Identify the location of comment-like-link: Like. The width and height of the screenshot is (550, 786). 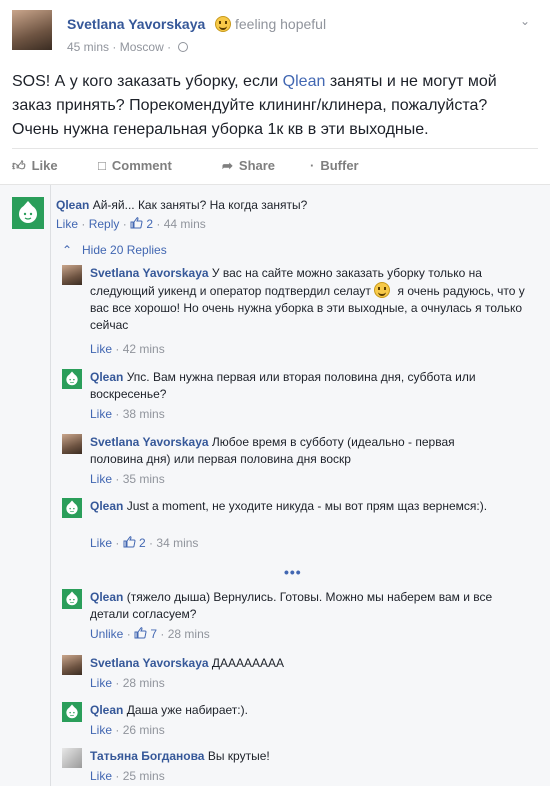
(67, 224).